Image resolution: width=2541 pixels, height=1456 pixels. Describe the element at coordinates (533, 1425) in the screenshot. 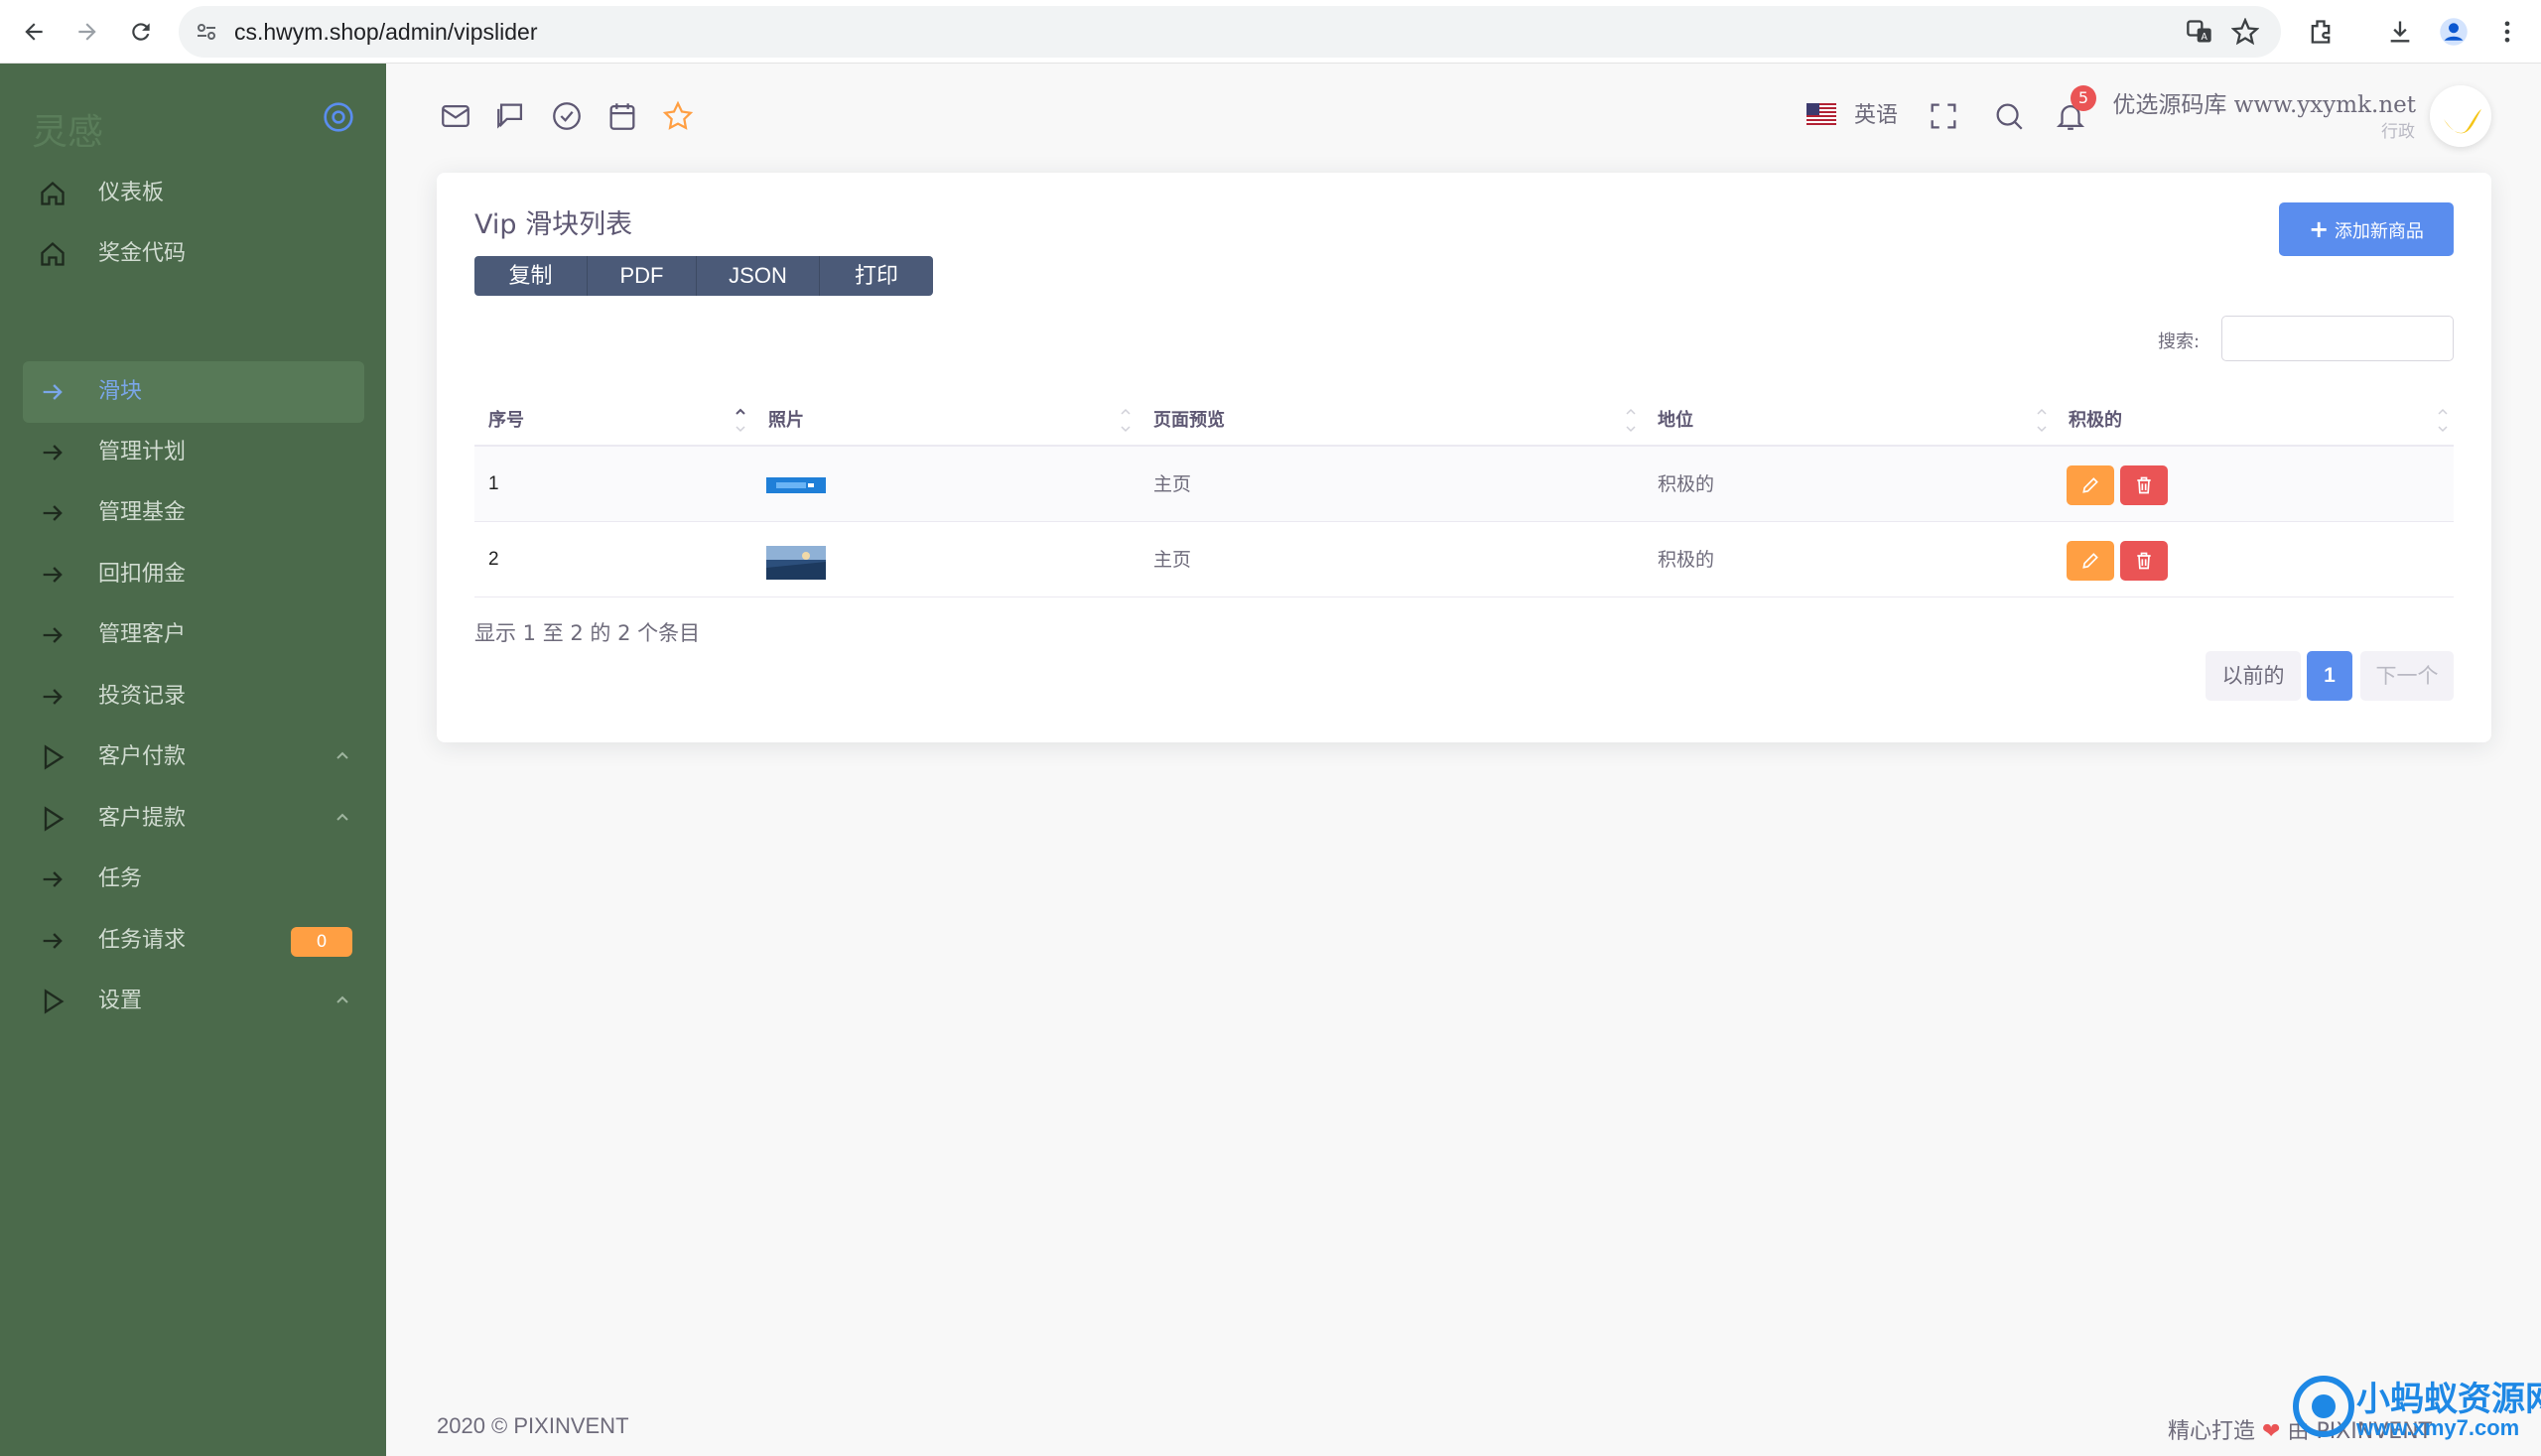

I see `footer-copyright: 2020 © PIXINVENT` at that location.